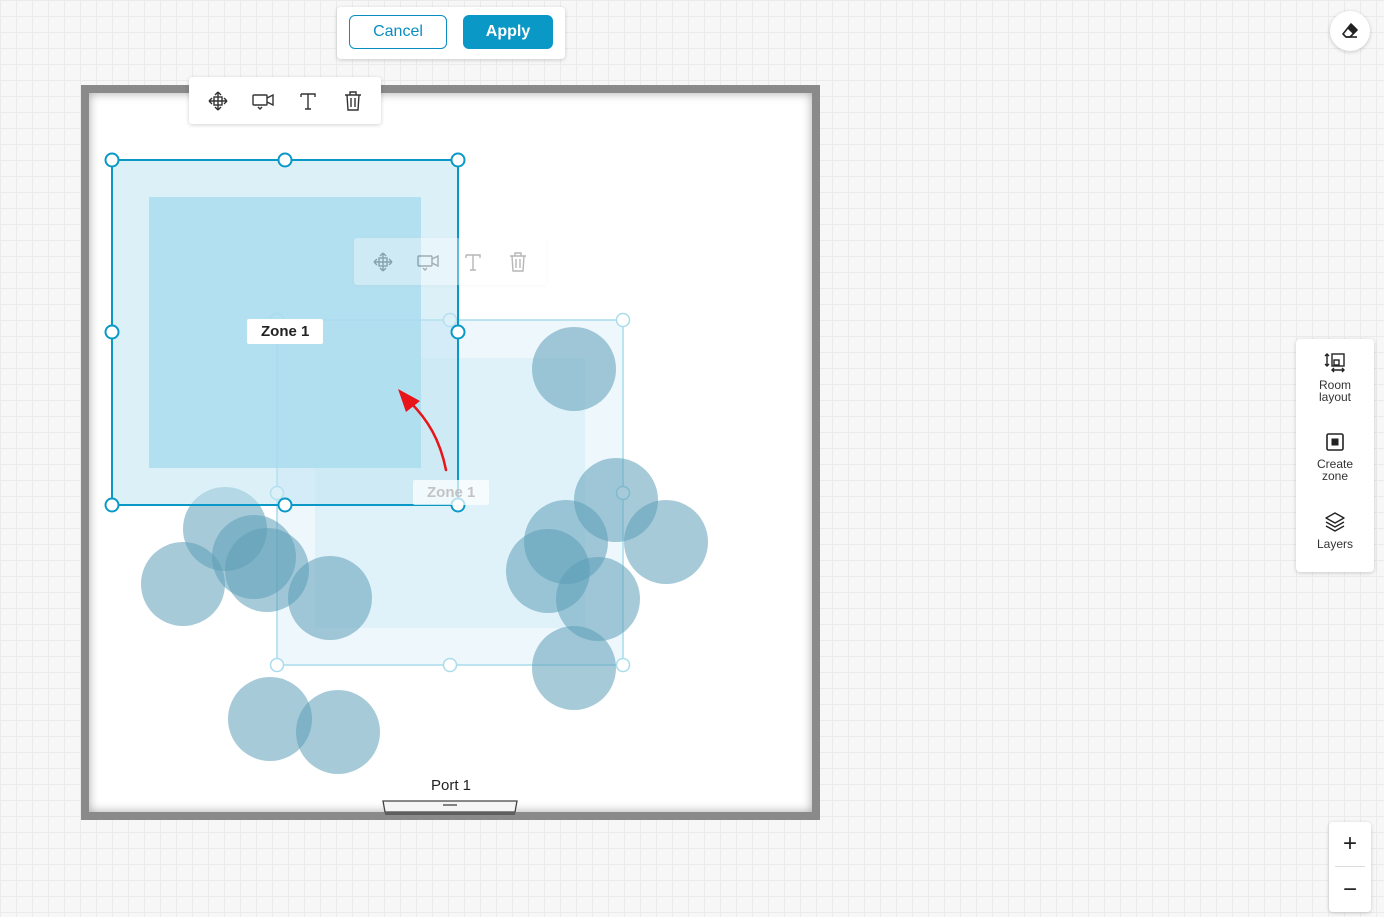 Image resolution: width=1384 pixels, height=917 pixels. What do you see at coordinates (398, 32) in the screenshot?
I see `cancel-button: Cancel` at bounding box center [398, 32].